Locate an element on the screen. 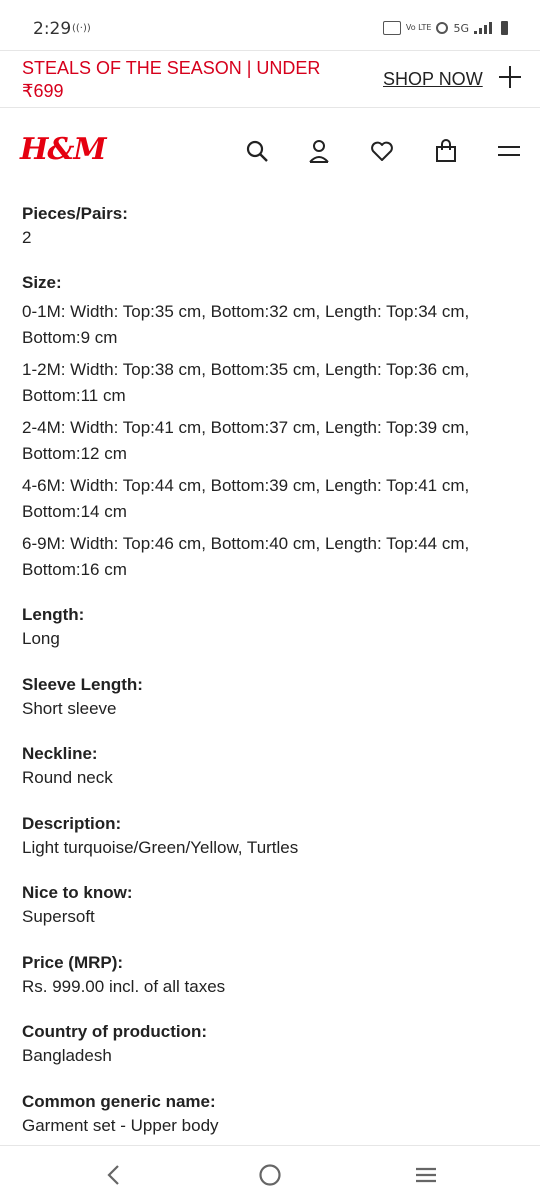 This screenshot has height=1200, width=540. price-value: Rs. 999.00 incl. of all taxes is located at coordinates (124, 986).